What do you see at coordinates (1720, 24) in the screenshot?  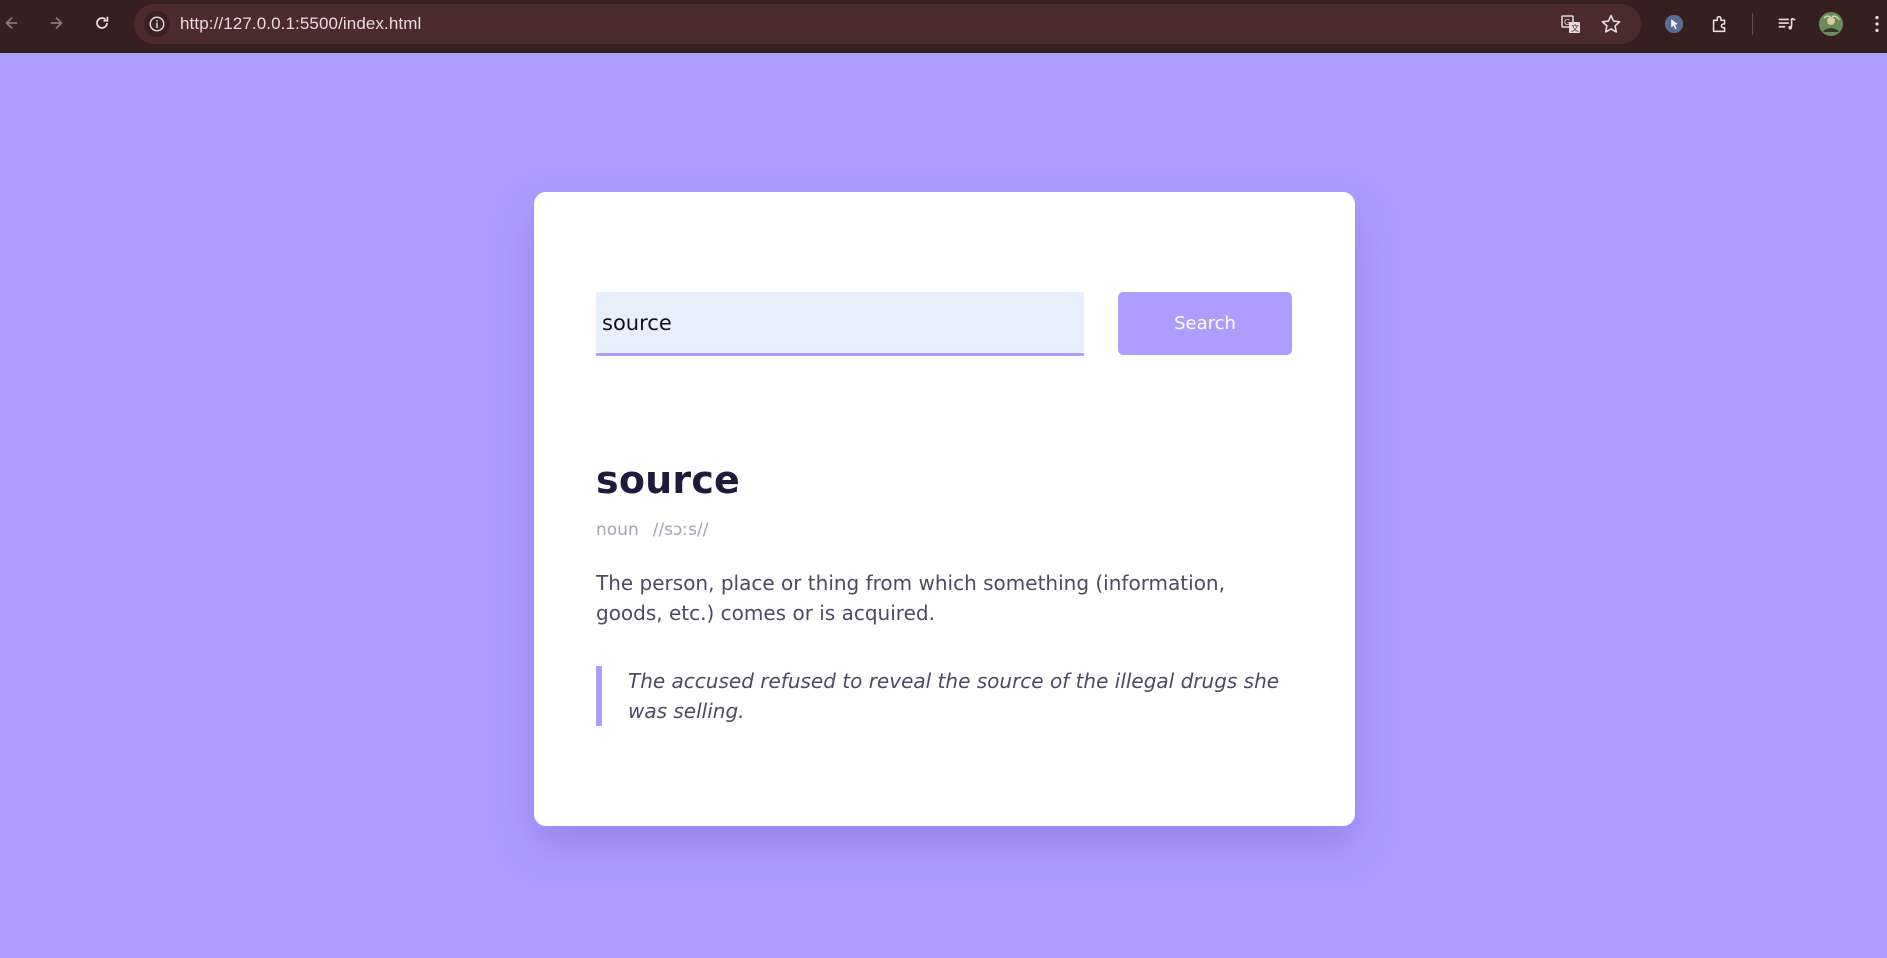 I see `puzzle-icon` at bounding box center [1720, 24].